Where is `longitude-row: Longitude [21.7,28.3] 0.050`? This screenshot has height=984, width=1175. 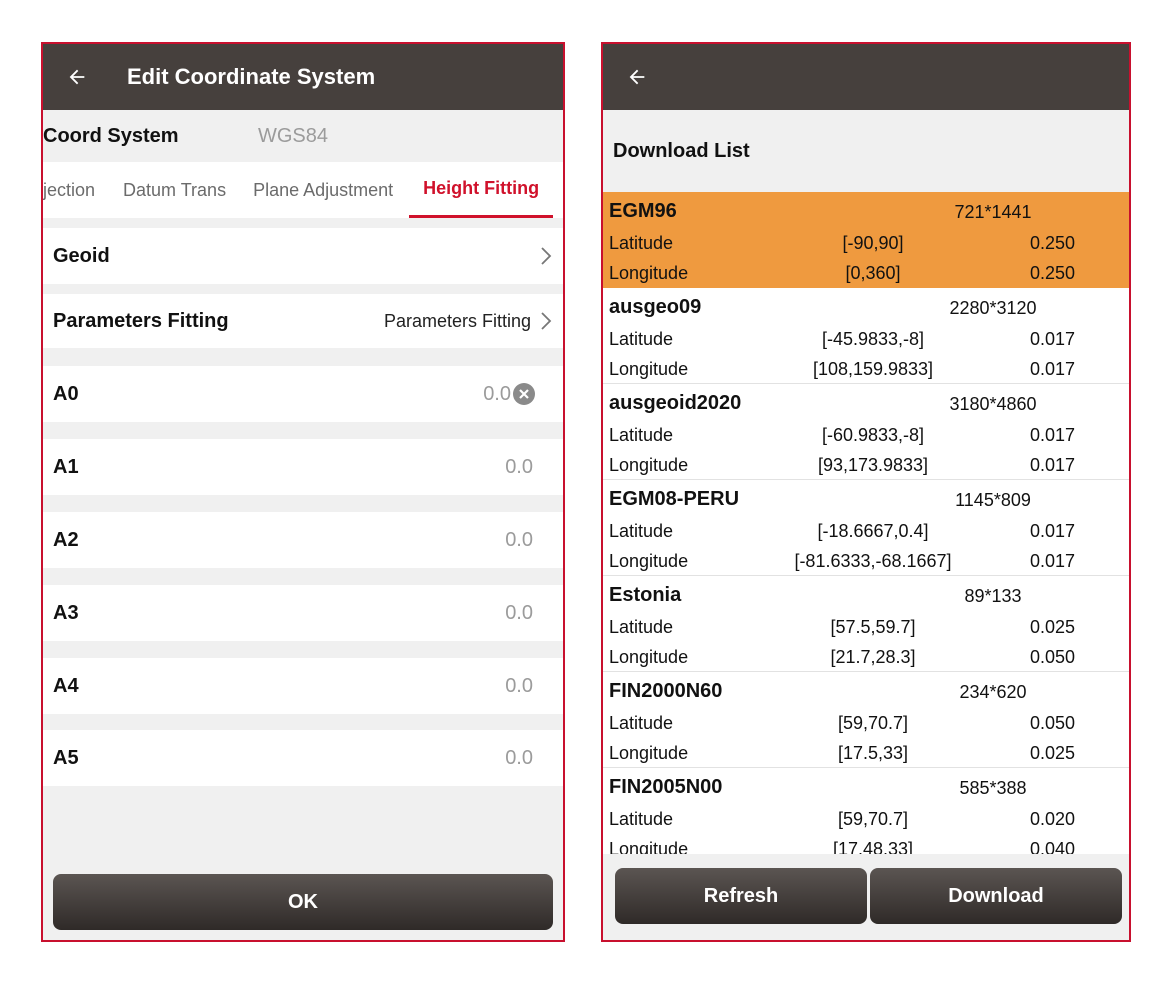 longitude-row: Longitude [21.7,28.3] 0.050 is located at coordinates (866, 657).